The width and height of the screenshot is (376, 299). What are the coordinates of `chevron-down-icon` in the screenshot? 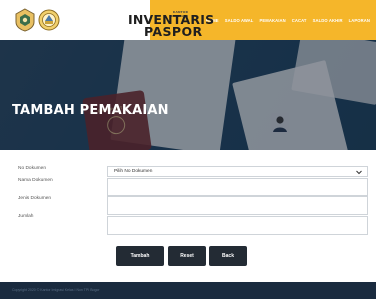 It's located at (359, 172).